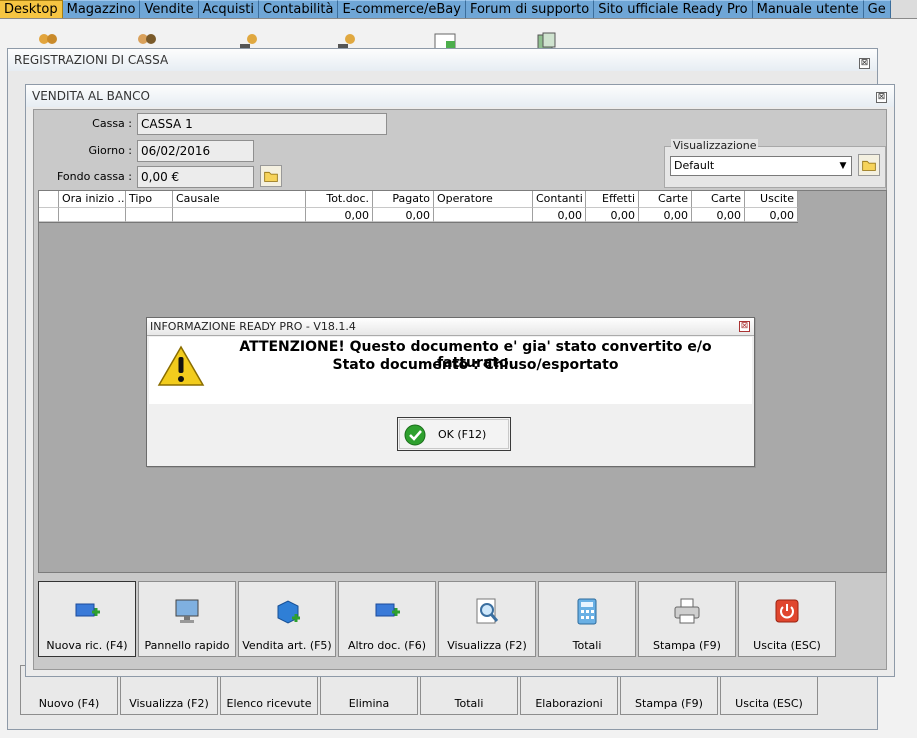  Describe the element at coordinates (569, 703) in the screenshot. I see `reg-toolbar-button-label: Elaborazioni` at that location.